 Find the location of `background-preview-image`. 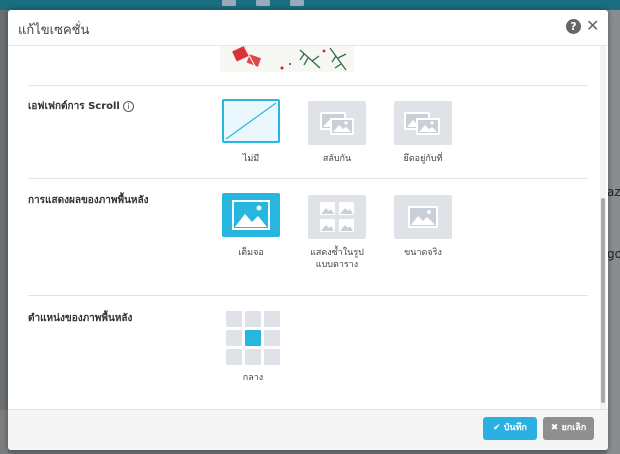

background-preview-image is located at coordinates (287, 59).